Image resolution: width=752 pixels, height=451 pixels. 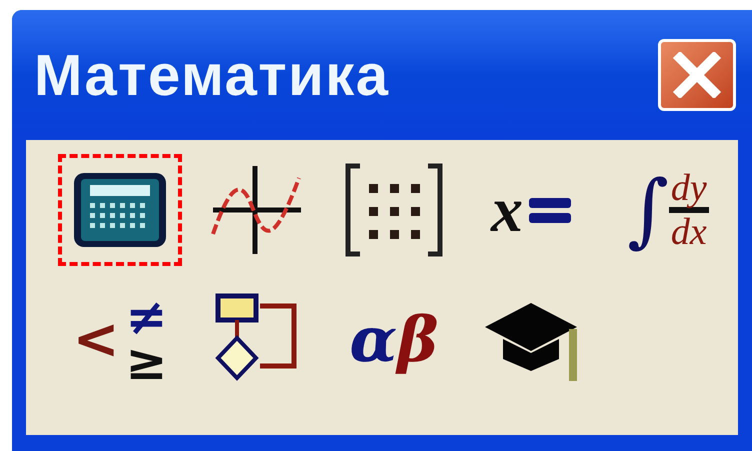 I want to click on close-icon, so click(x=697, y=75).